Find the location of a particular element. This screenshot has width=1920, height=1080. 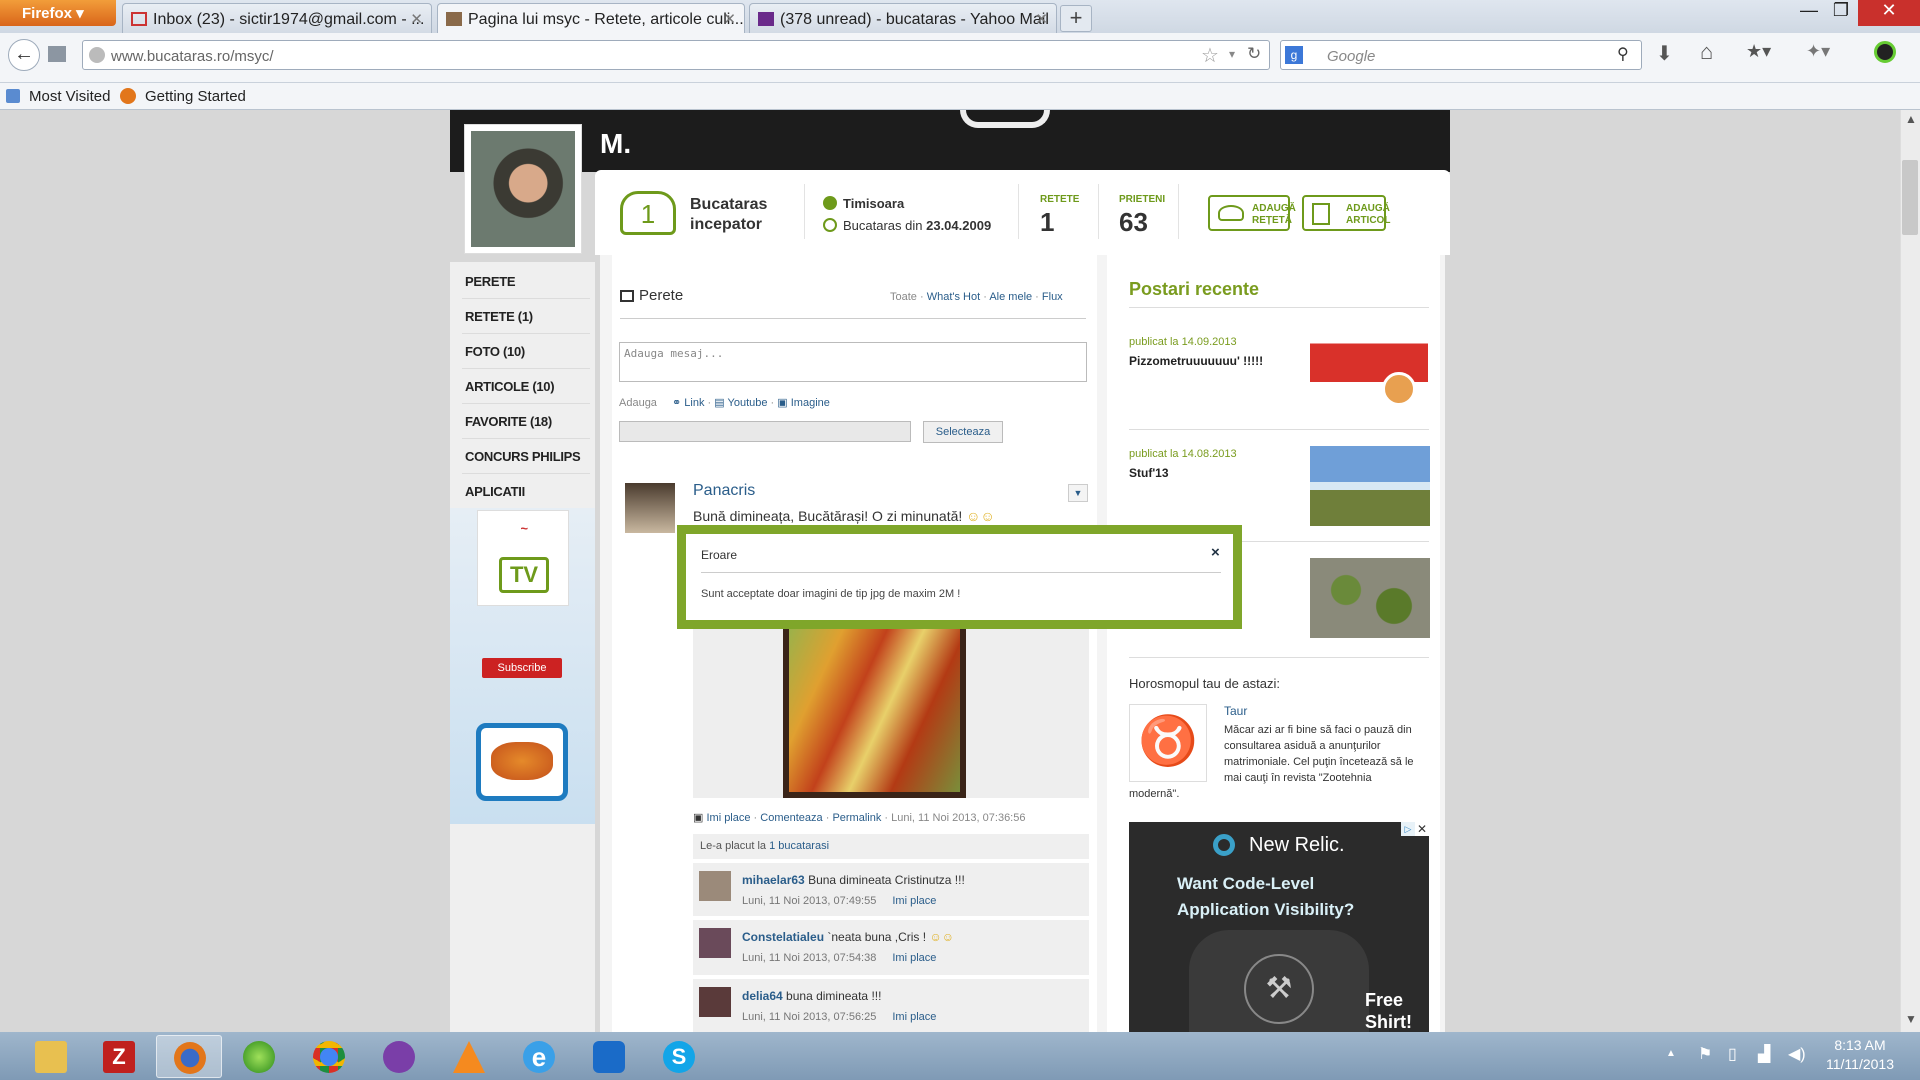

addon-icon: ✦▾ is located at coordinates (1818, 51).